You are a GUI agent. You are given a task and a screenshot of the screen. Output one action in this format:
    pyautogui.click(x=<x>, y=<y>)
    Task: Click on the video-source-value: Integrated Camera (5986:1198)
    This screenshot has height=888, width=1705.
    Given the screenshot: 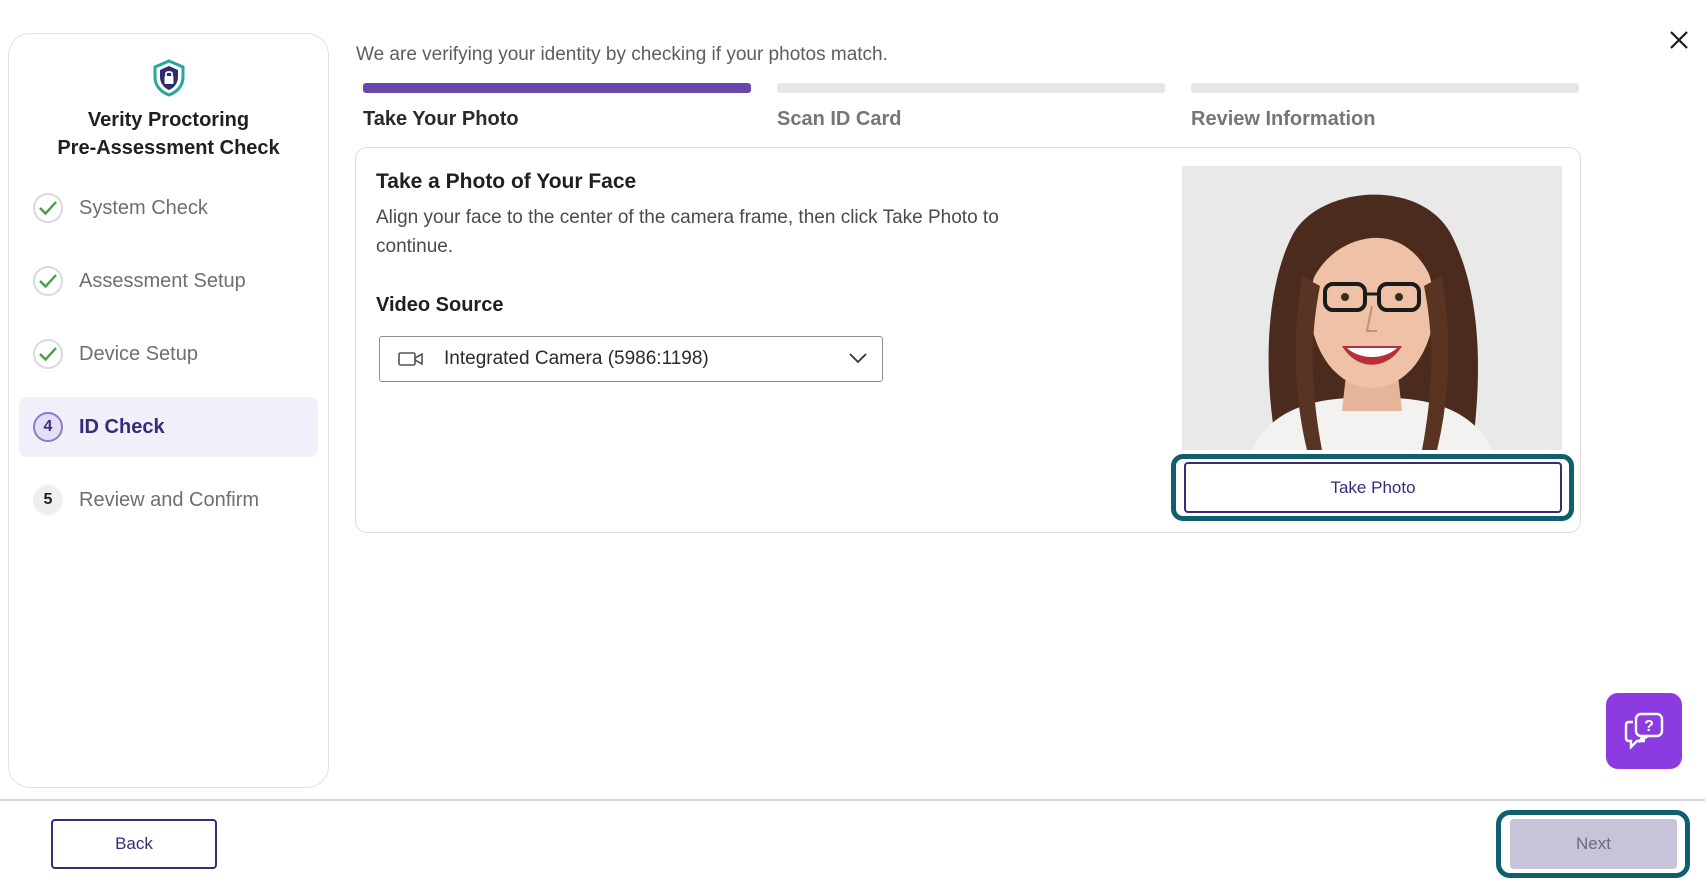 What is the action you would take?
    pyautogui.click(x=576, y=358)
    